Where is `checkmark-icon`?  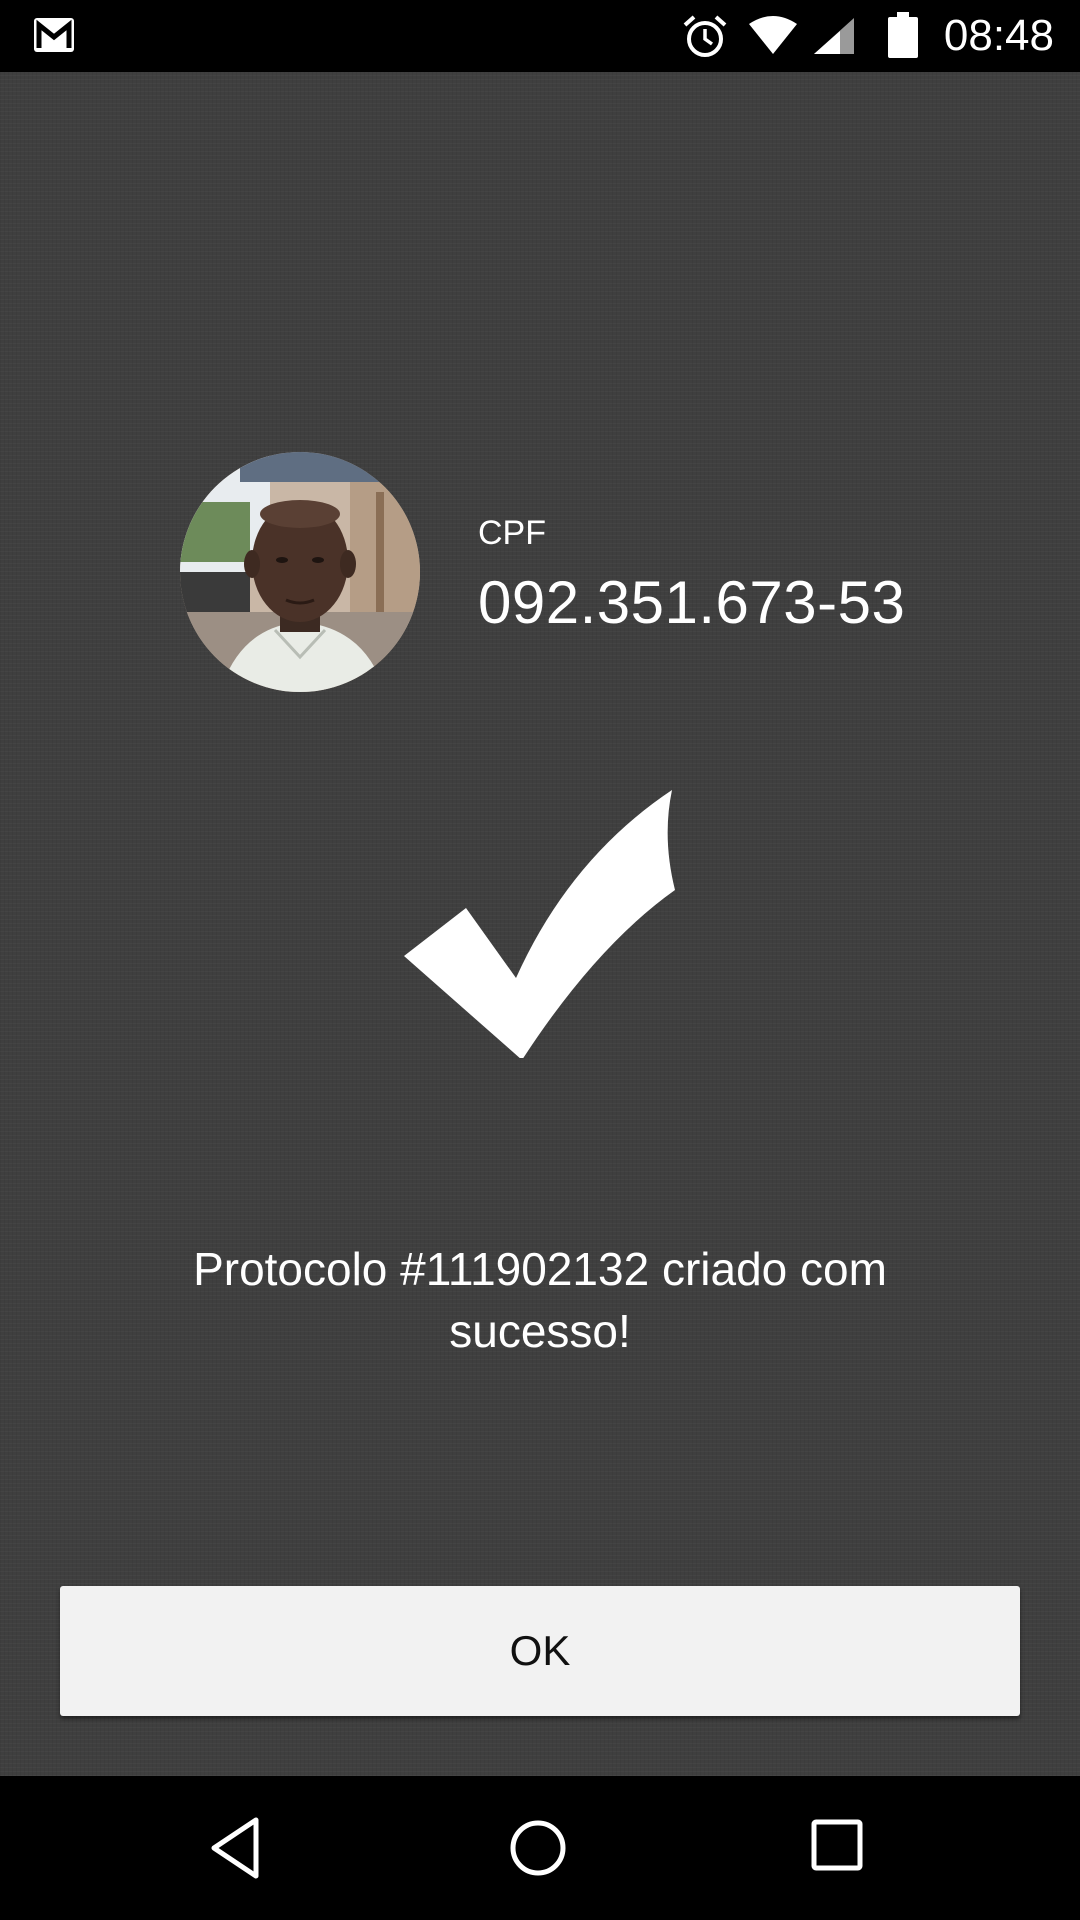 checkmark-icon is located at coordinates (539, 924).